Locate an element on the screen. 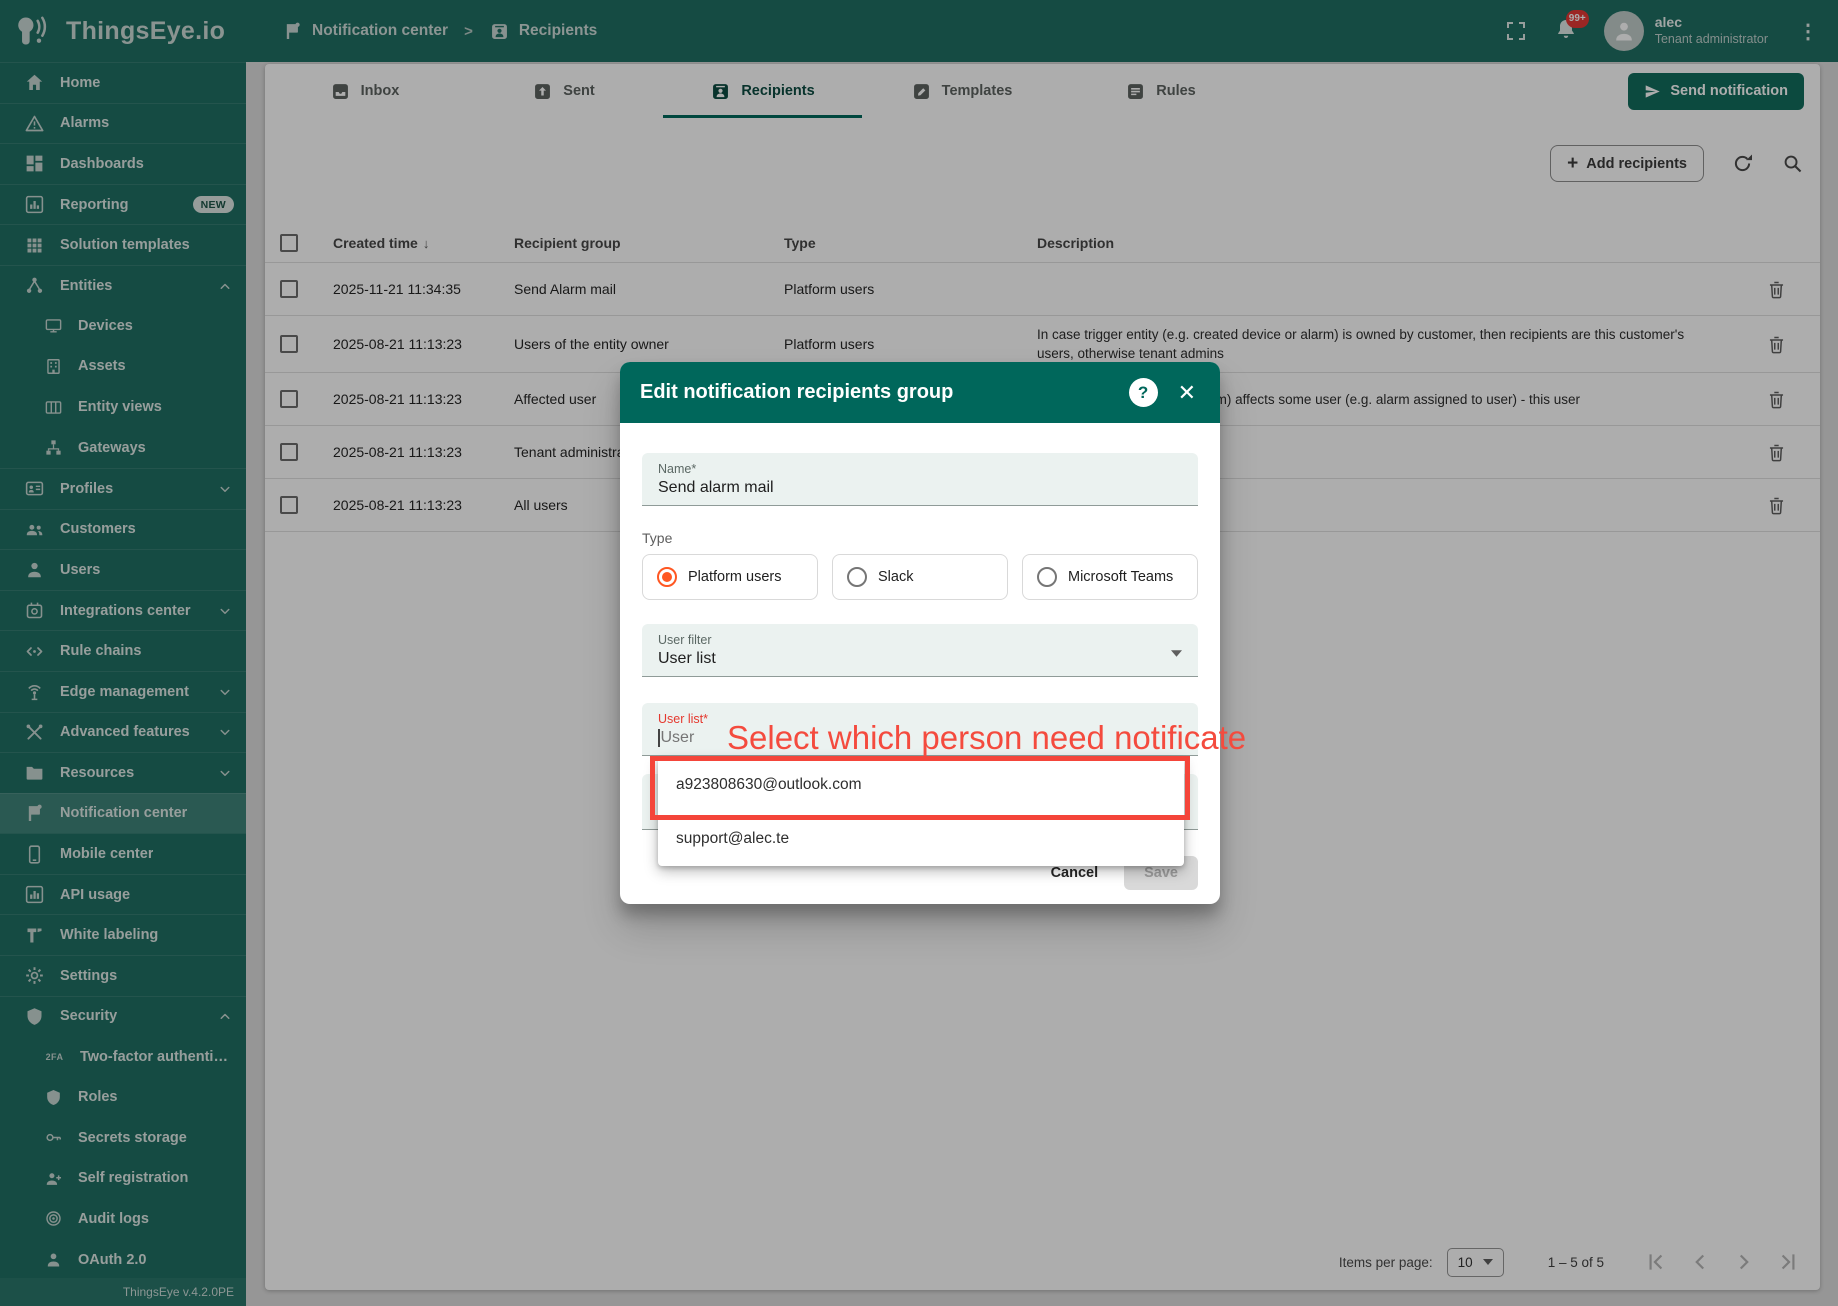  type-option-slack: Slack is located at coordinates (920, 577).